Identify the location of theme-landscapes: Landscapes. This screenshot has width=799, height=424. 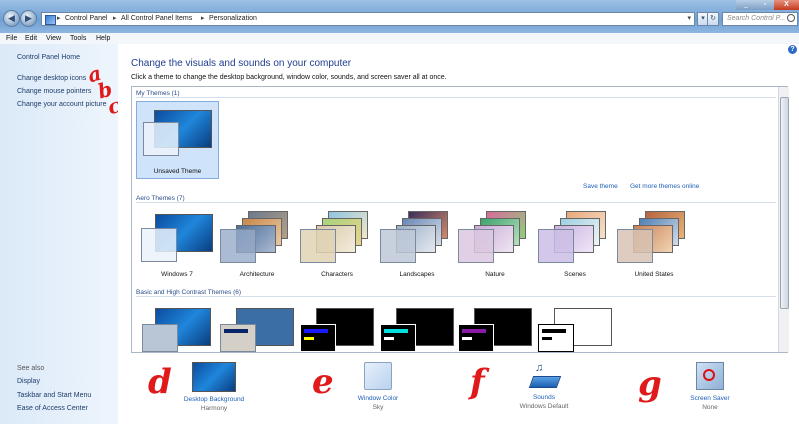
(417, 246).